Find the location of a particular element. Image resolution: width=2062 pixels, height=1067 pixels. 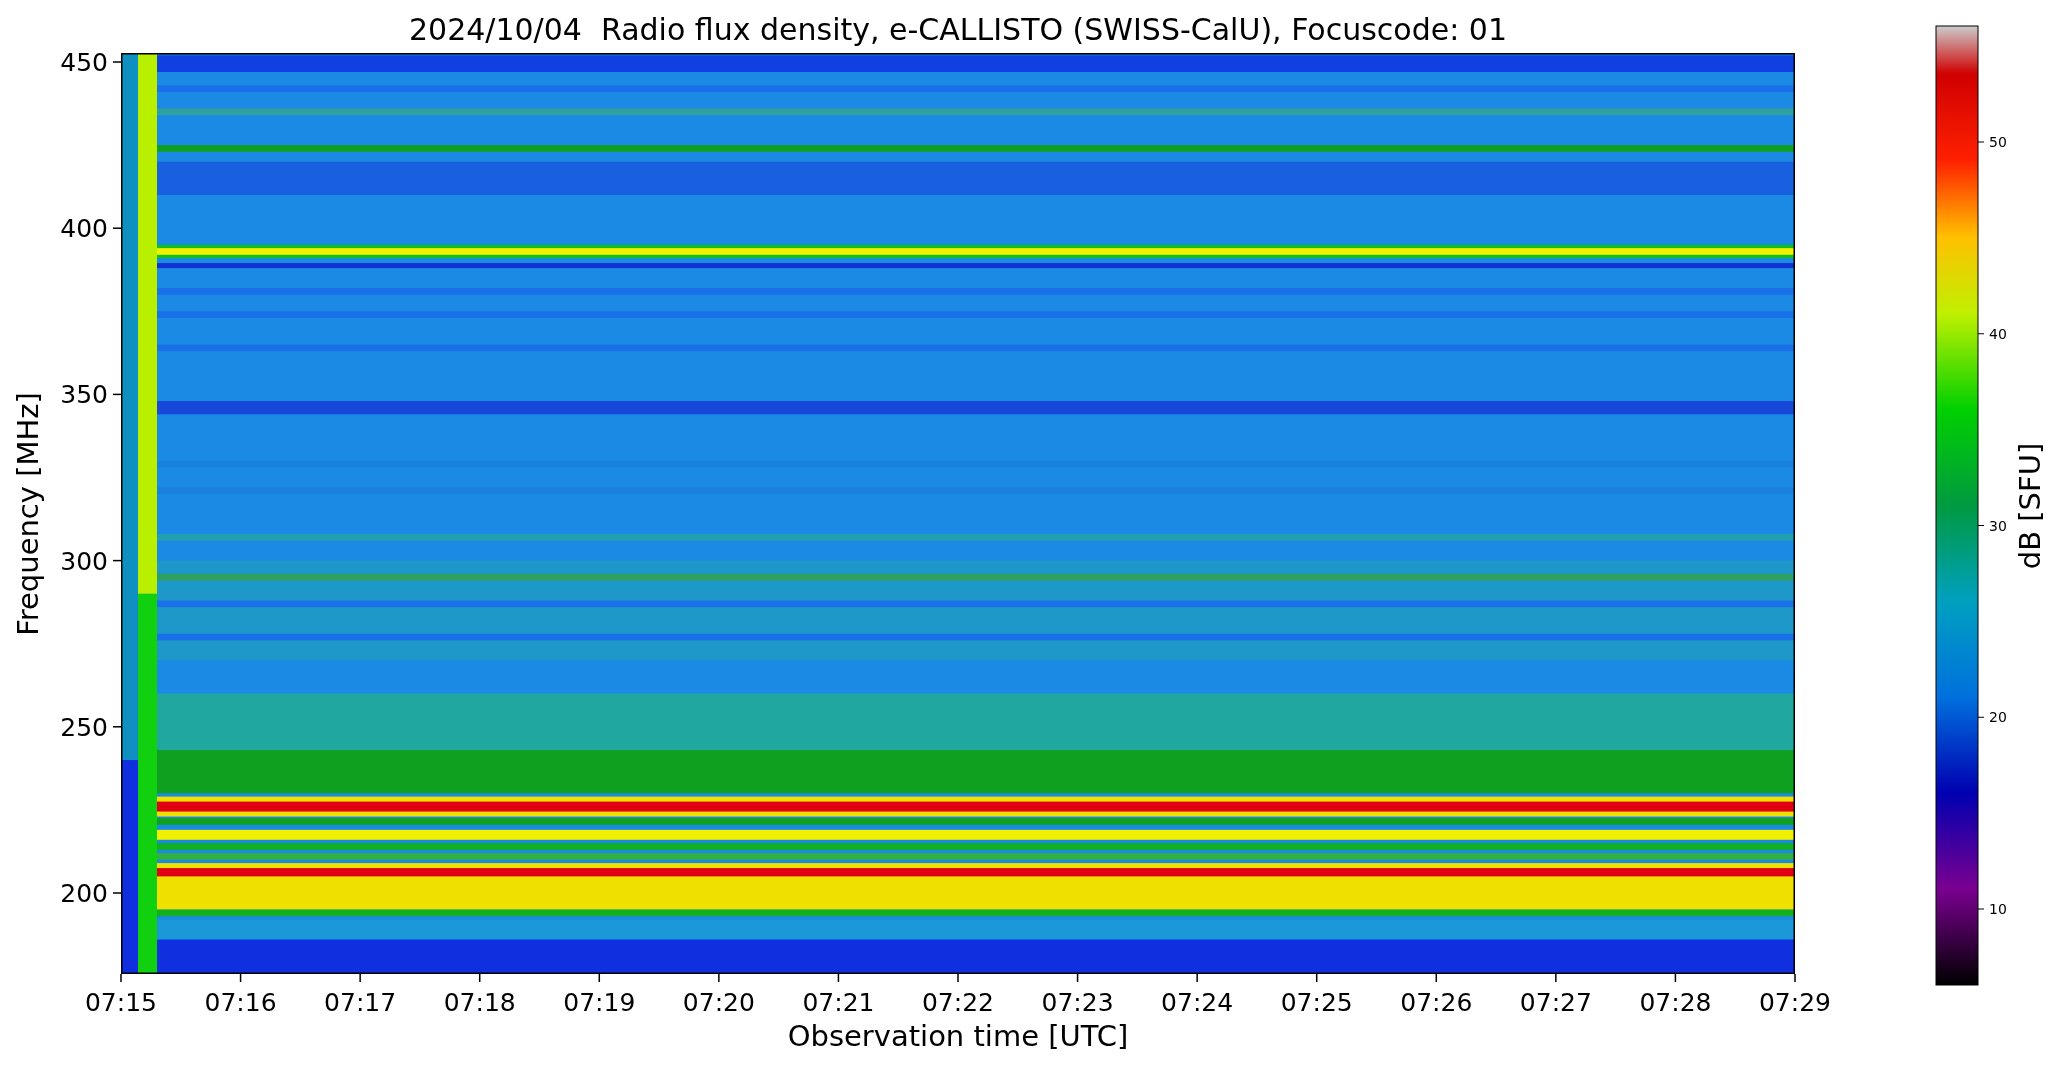

tick-label: 07:19 is located at coordinates (599, 1002).